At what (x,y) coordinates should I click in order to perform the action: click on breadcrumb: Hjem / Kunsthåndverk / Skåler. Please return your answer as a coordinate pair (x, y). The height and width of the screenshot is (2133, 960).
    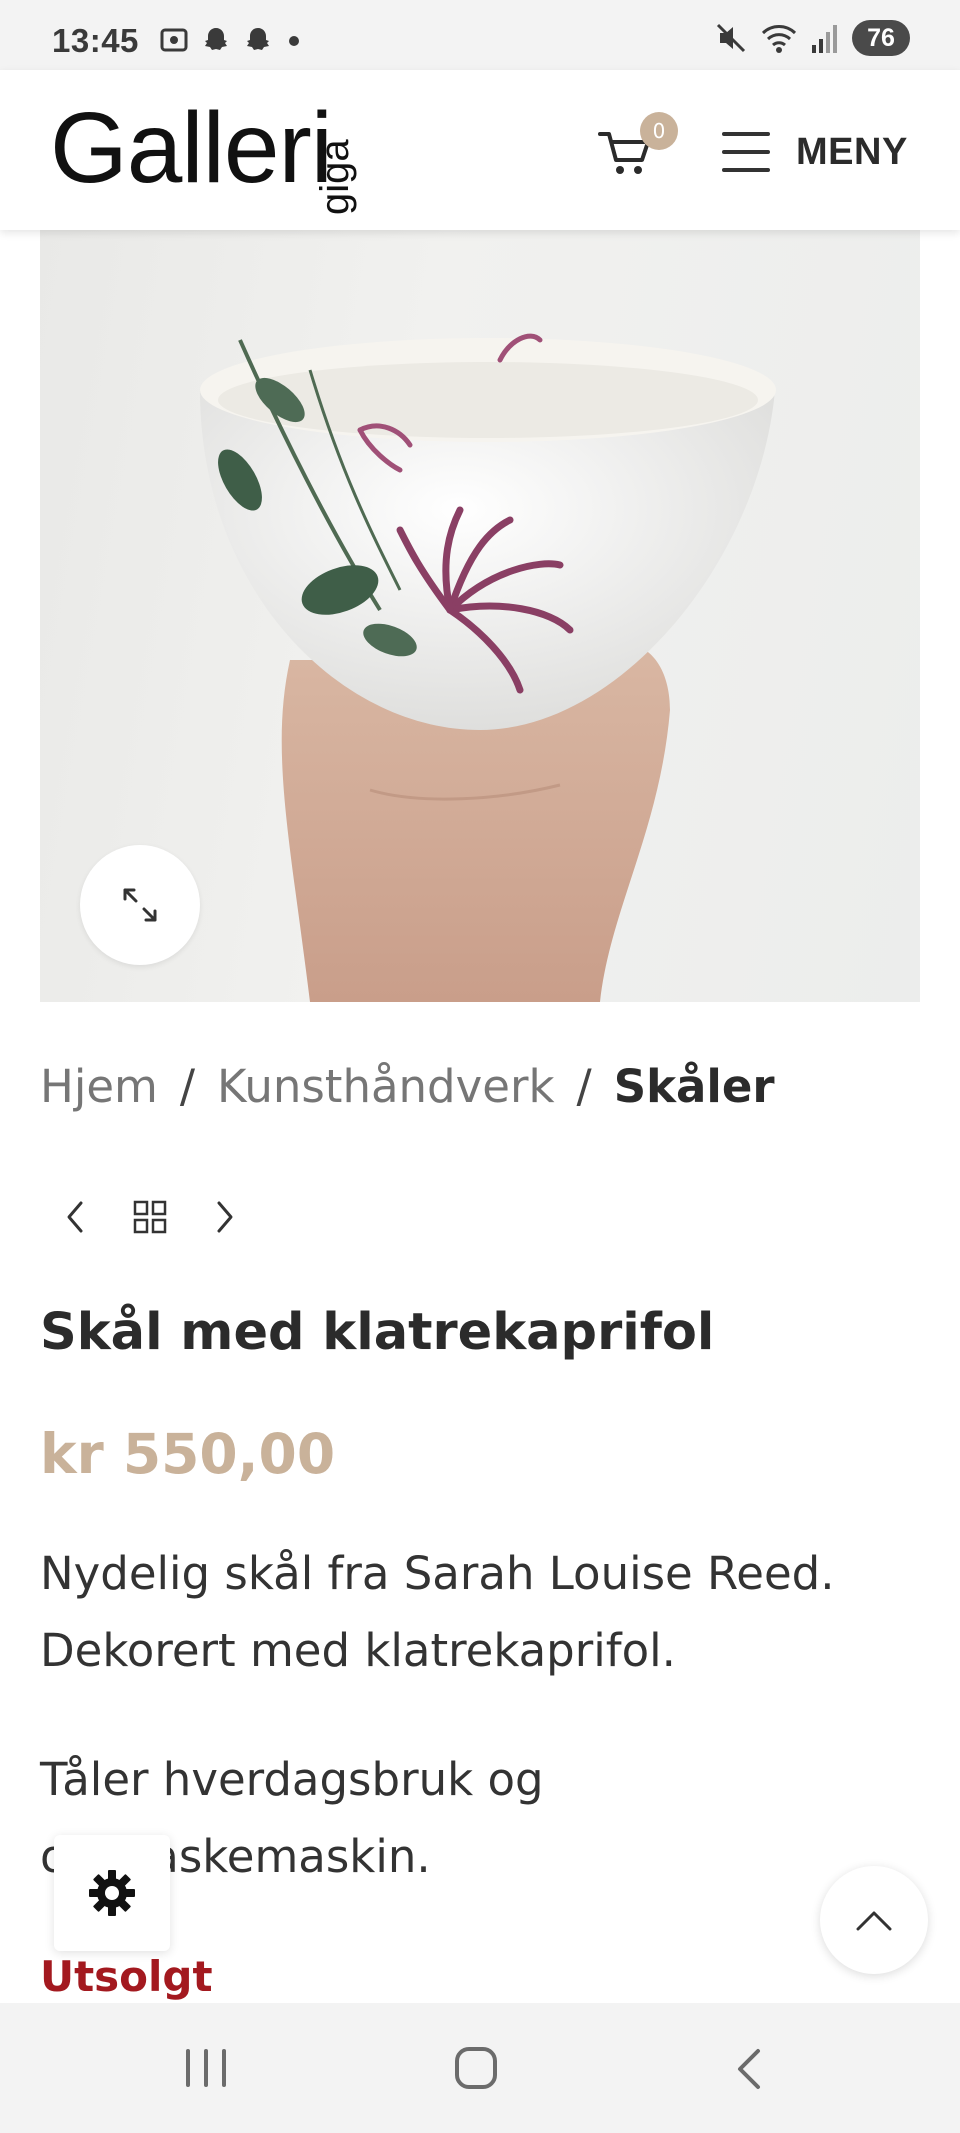
    Looking at the image, I should click on (407, 1086).